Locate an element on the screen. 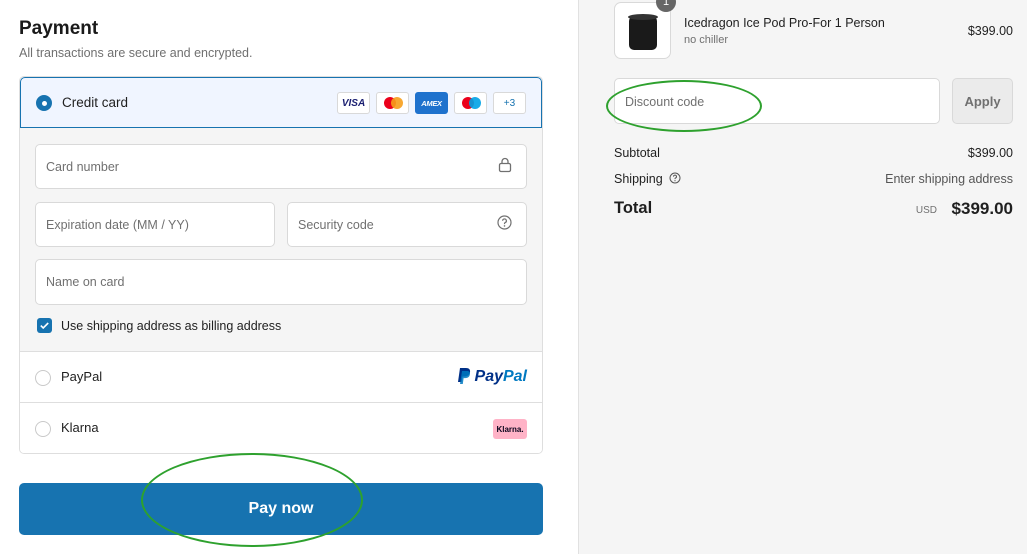 The height and width of the screenshot is (554, 1027). klarna-option: Klarna Klarna. is located at coordinates (281, 428).